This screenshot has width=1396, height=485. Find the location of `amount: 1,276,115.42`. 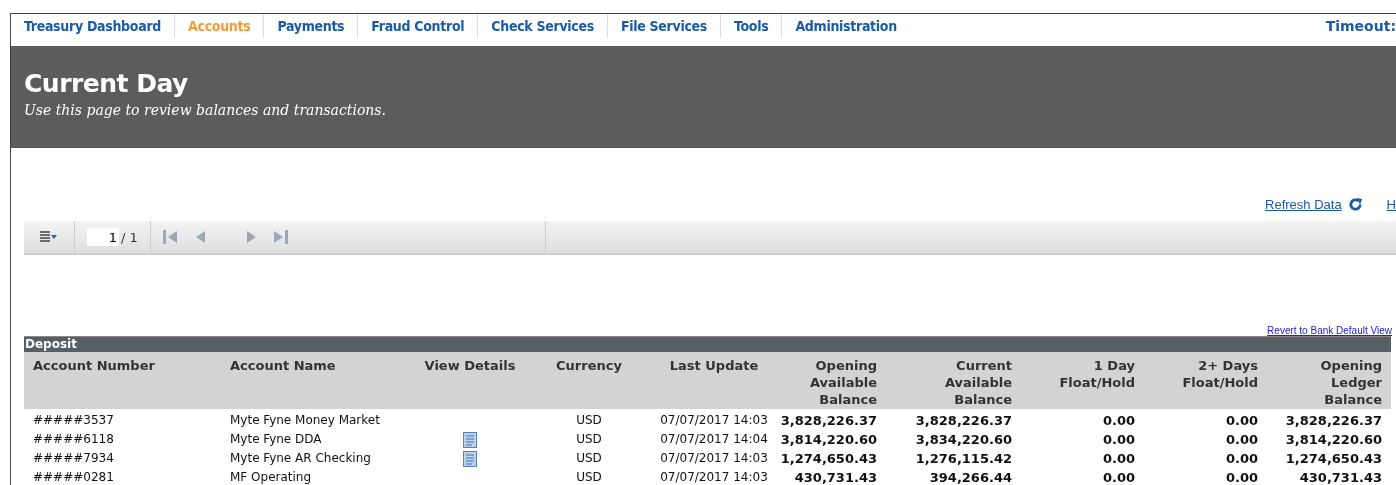

amount: 1,276,115.42 is located at coordinates (963, 459).